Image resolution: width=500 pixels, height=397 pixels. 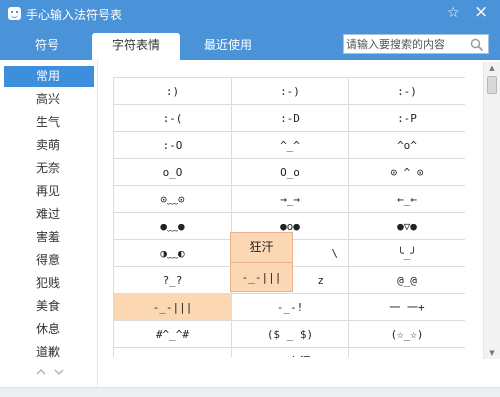 I want to click on emoticon-cell: :-(, so click(x=173, y=118).